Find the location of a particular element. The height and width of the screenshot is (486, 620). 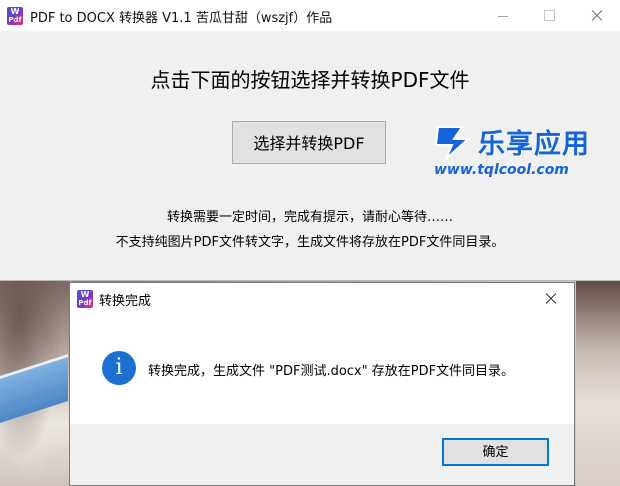

dialog-title: 转换完成 is located at coordinates (125, 301).